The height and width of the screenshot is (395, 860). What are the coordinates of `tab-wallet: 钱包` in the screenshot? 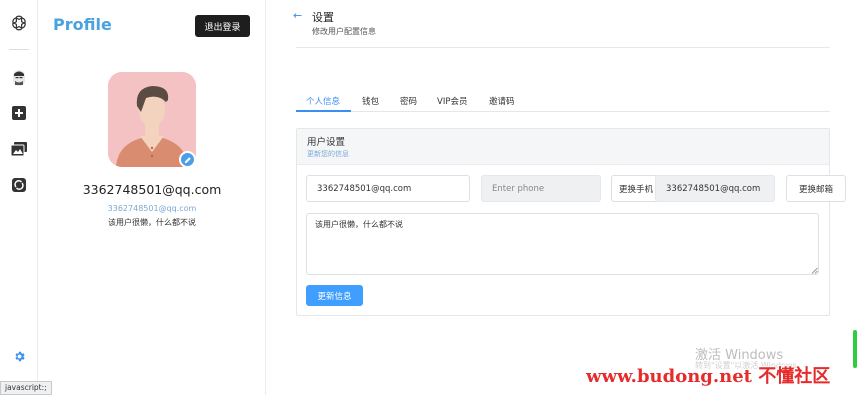 It's located at (370, 101).